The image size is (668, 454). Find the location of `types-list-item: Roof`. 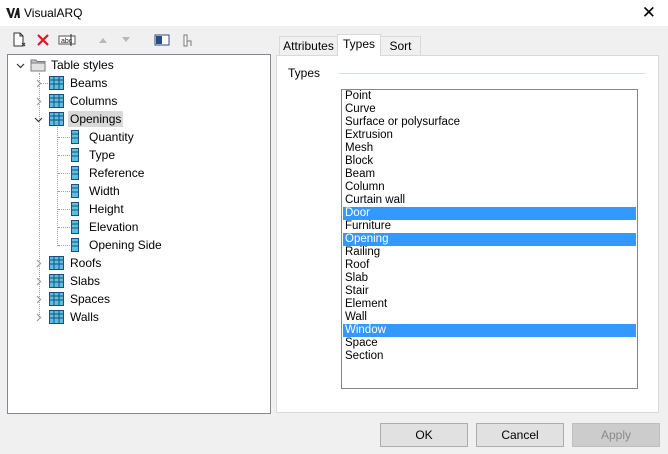

types-list-item: Roof is located at coordinates (489, 265).